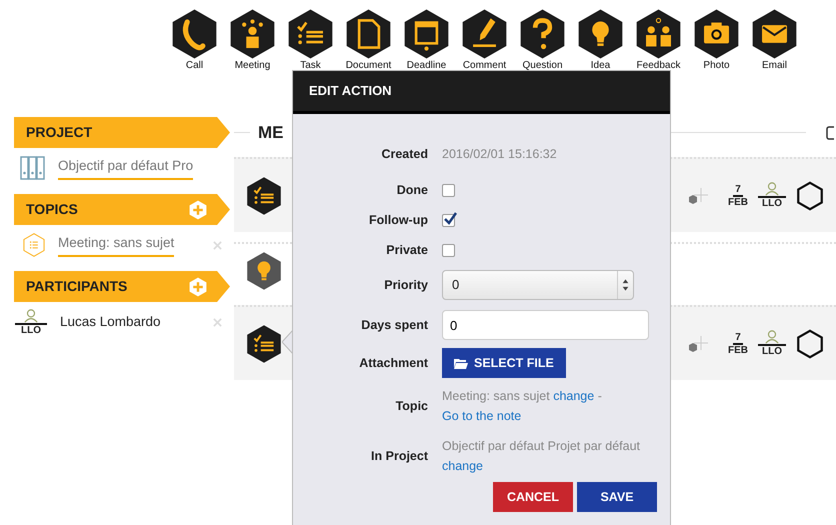  I want to click on field-label: Days spent, so click(394, 325).